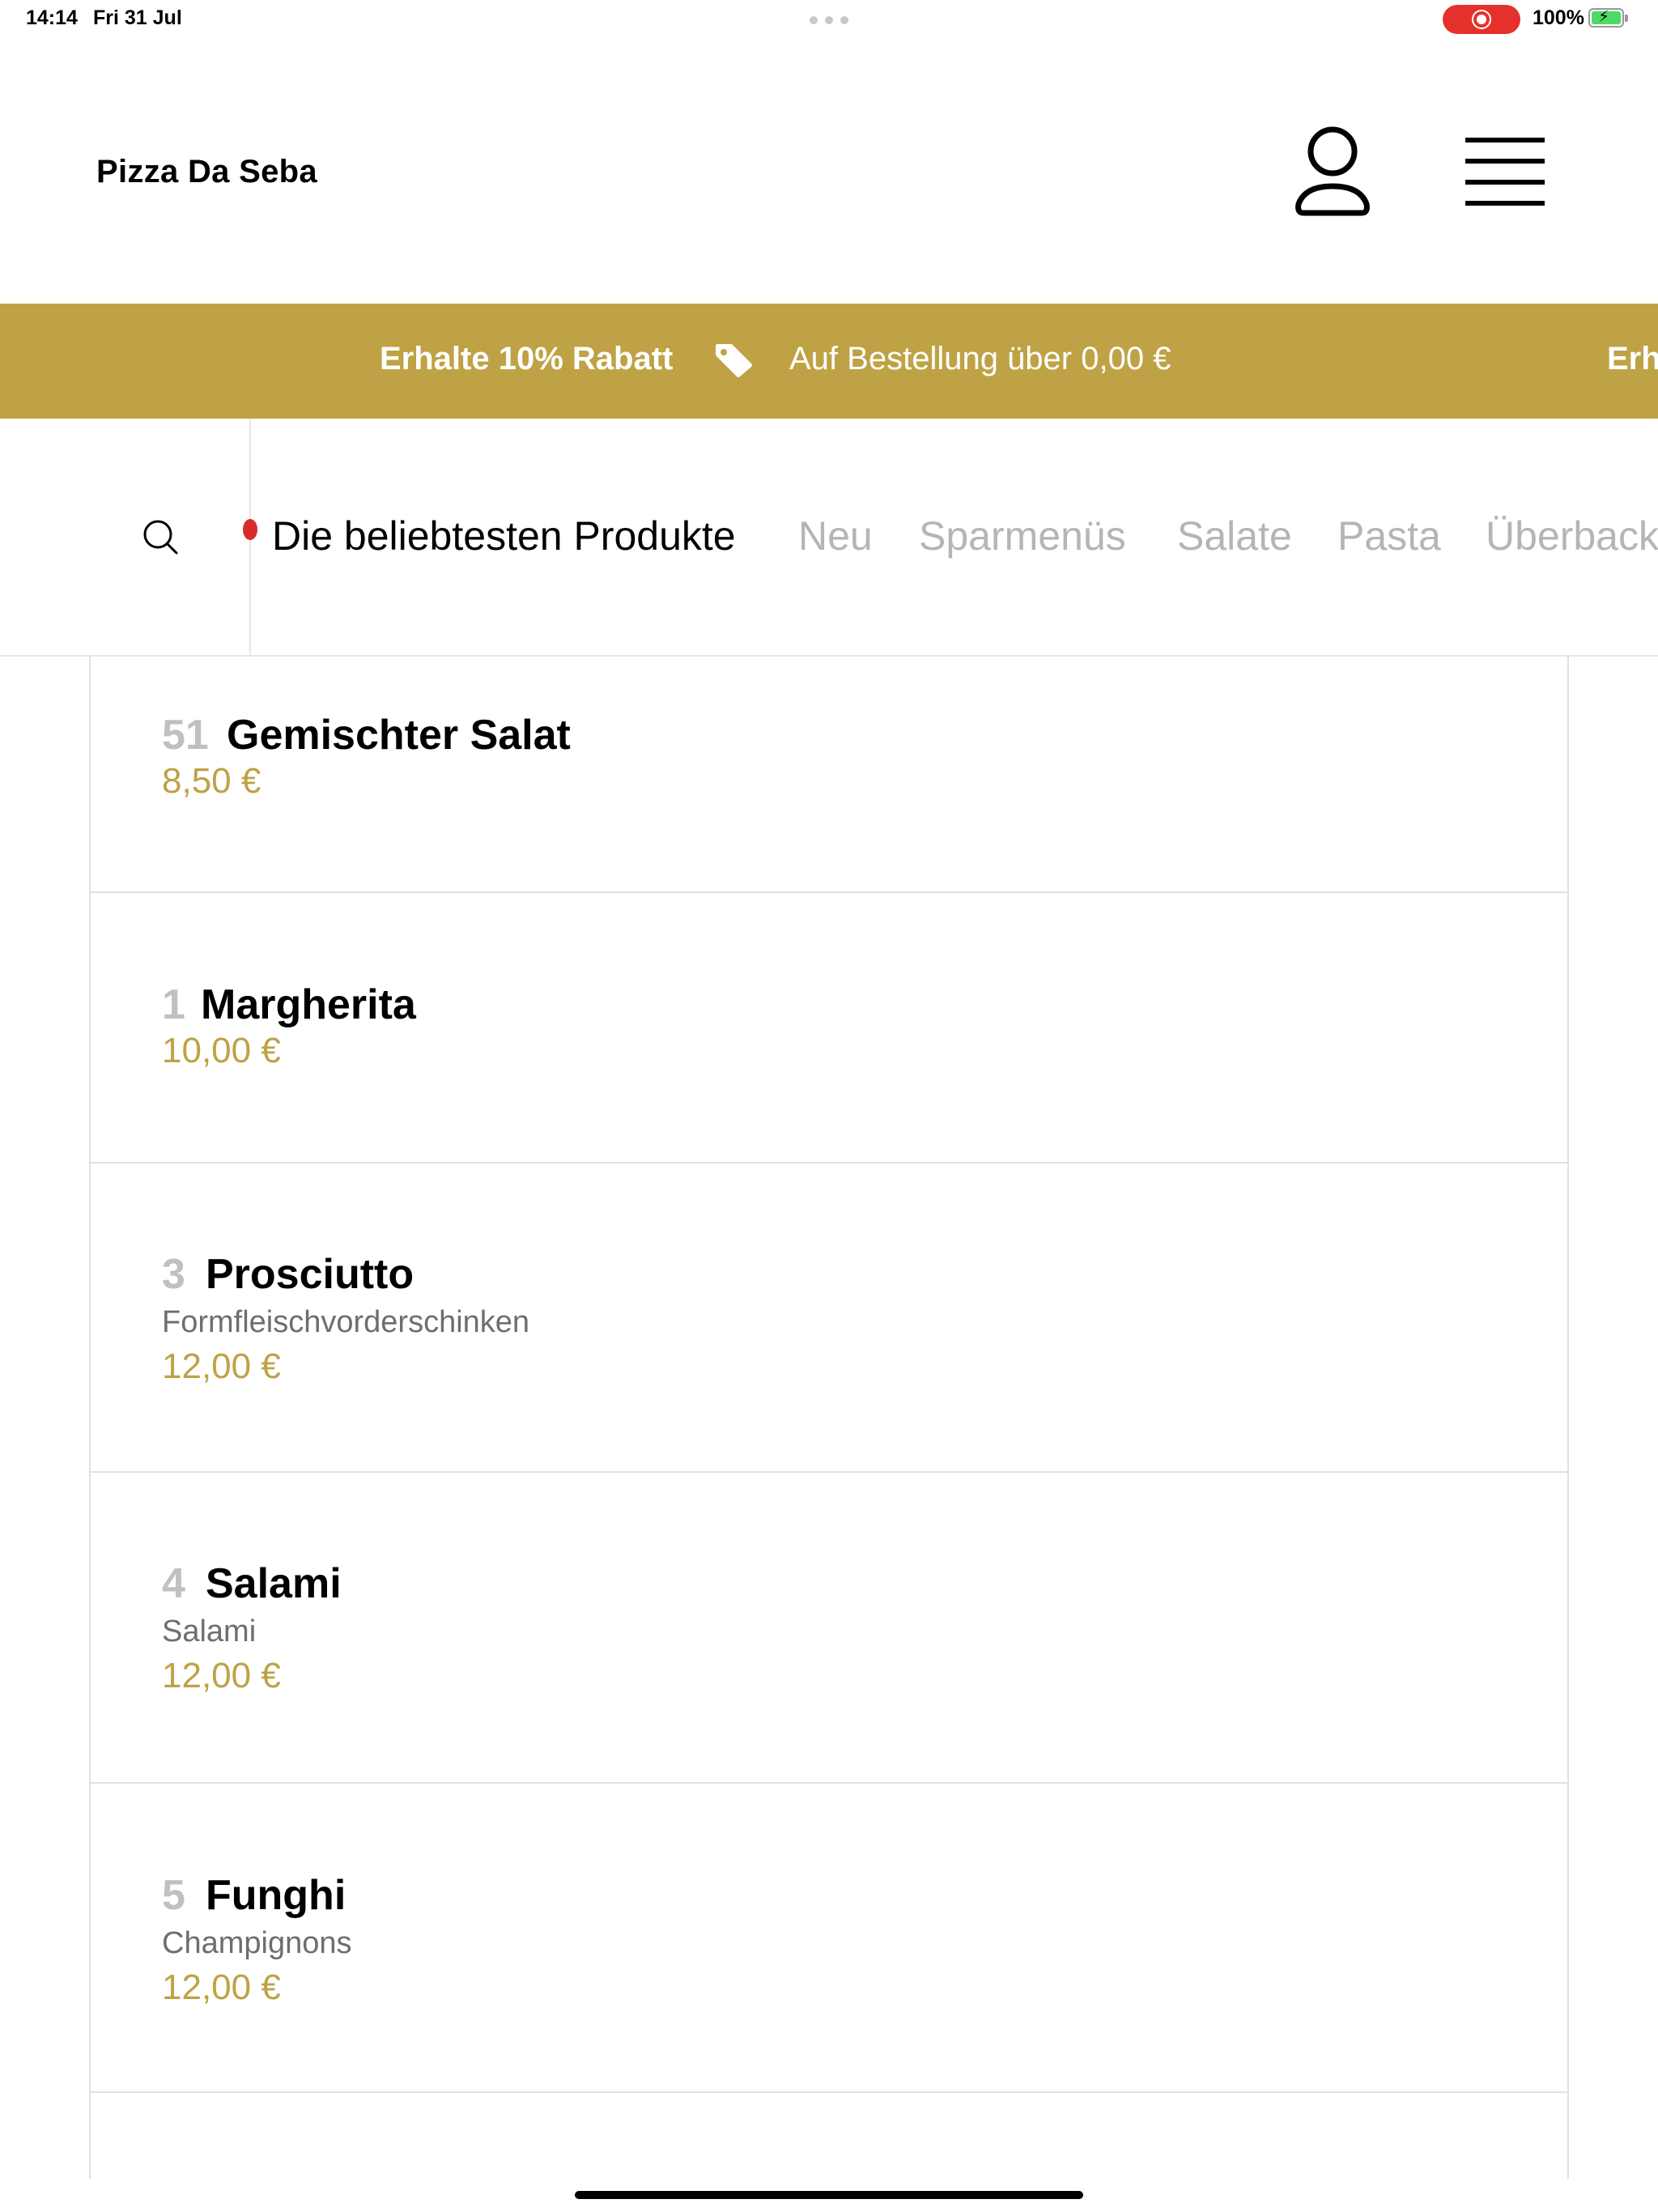  What do you see at coordinates (1632, 359) in the screenshot?
I see `promo-title-repeat: Erh` at bounding box center [1632, 359].